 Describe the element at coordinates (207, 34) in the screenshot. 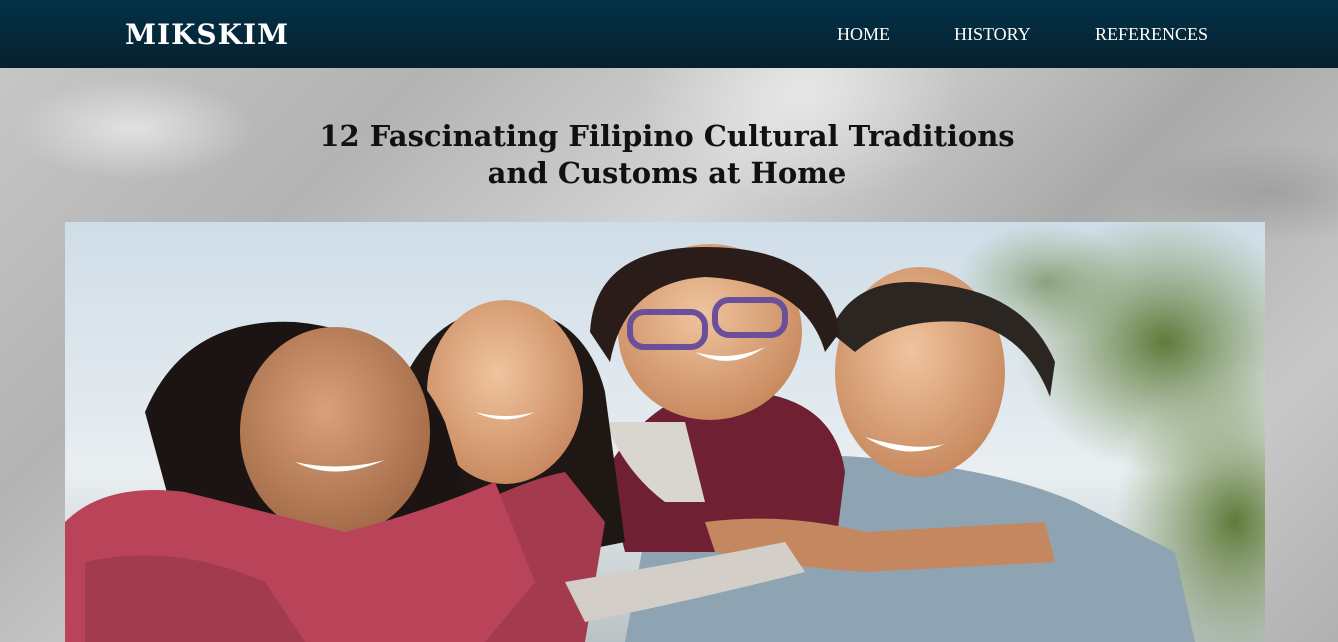

I see `site-logo: MIKSKIM` at that location.